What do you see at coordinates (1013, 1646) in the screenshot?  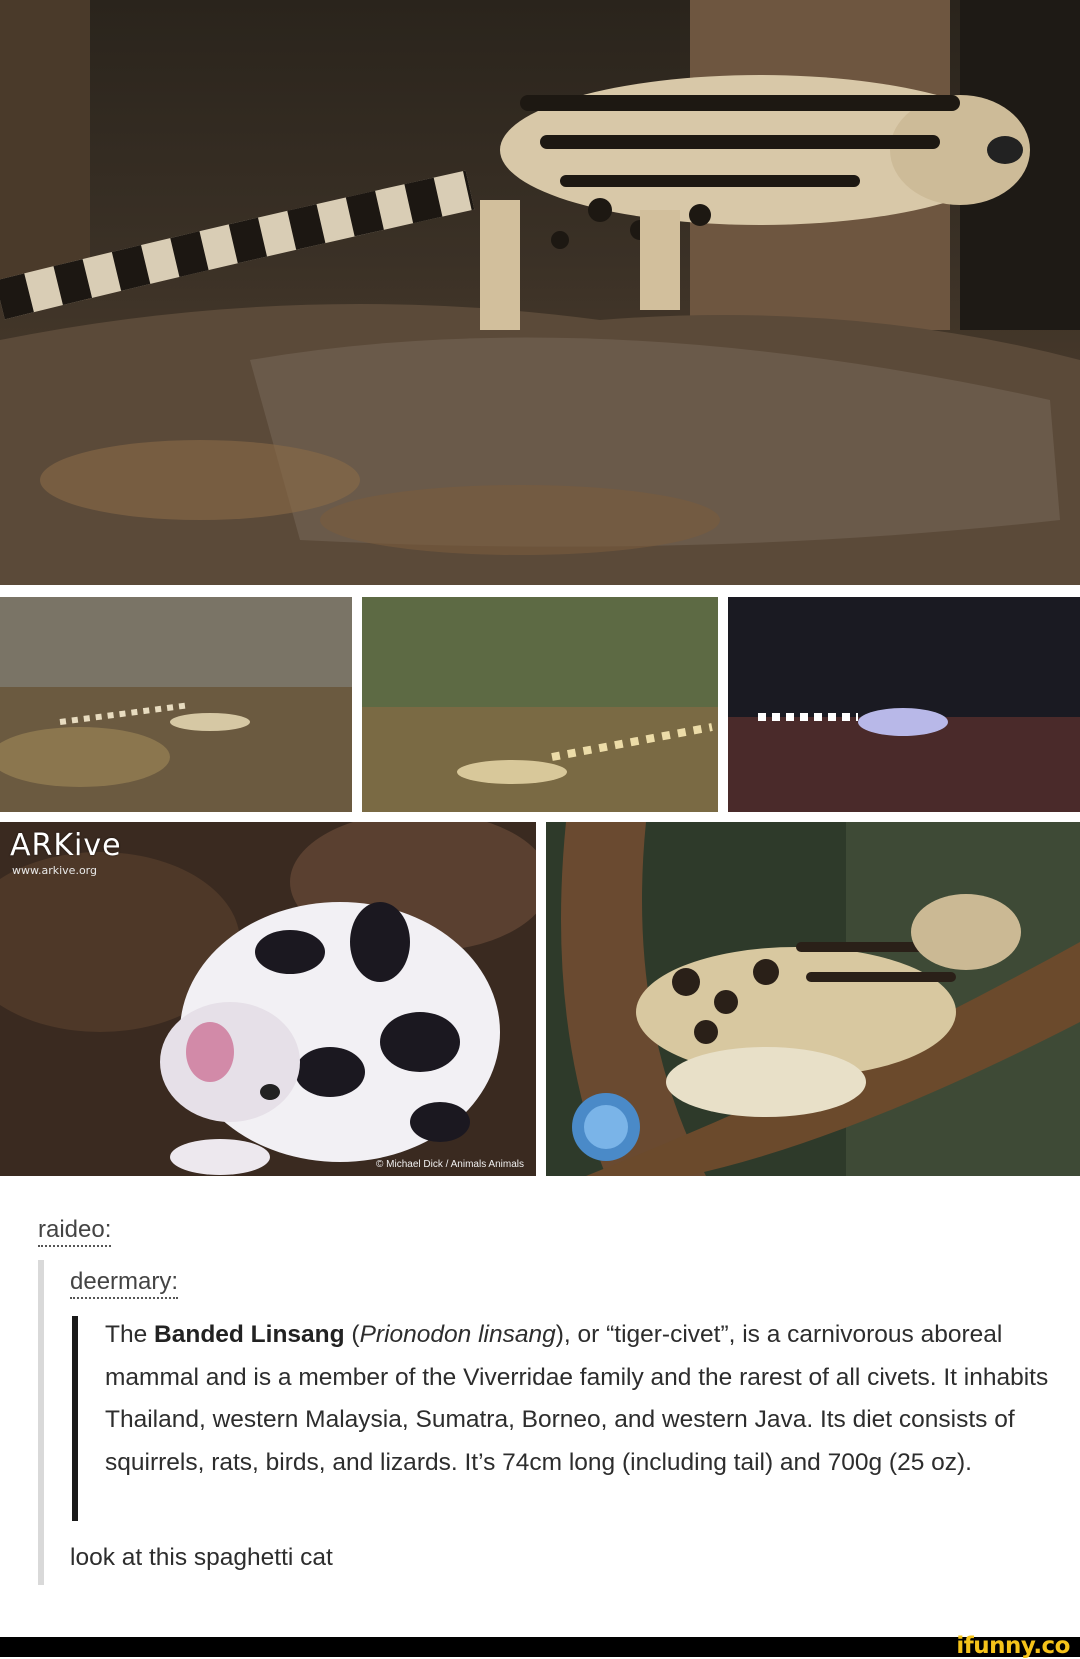 I see `ifunny-watermark: ifunny.co` at bounding box center [1013, 1646].